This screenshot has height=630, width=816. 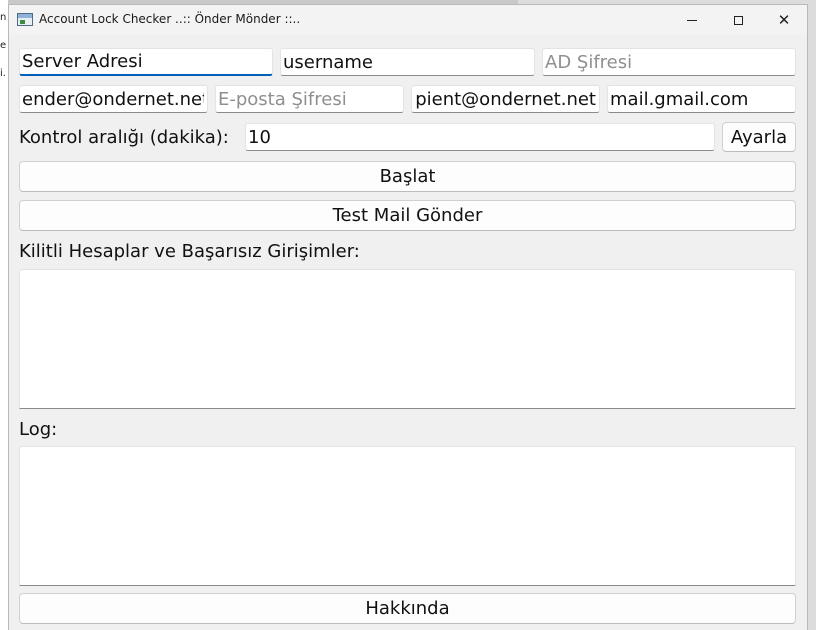 I want to click on ad-password-input, so click(x=669, y=62).